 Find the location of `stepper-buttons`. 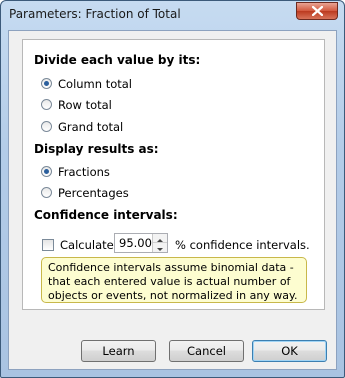

stepper-buttons is located at coordinates (159, 243).